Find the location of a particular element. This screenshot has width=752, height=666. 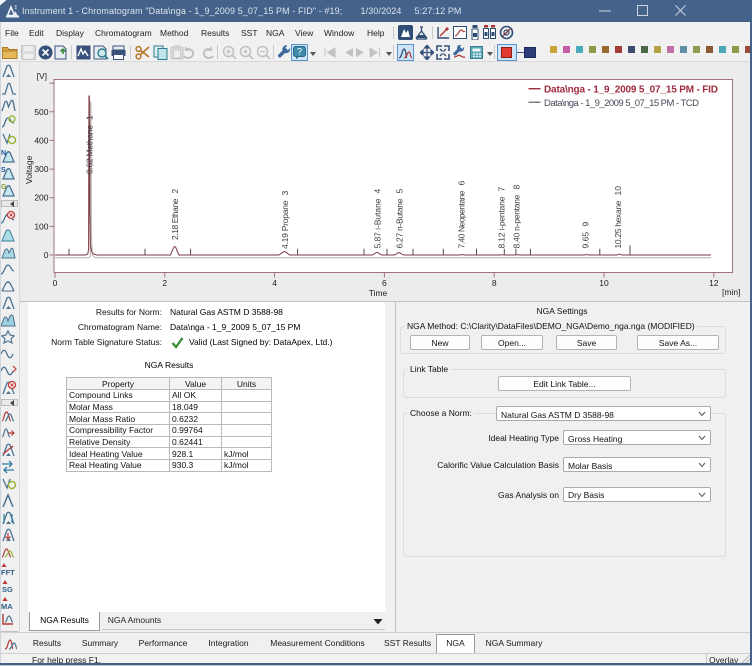

svg-text: MA is located at coordinates (7, 606).